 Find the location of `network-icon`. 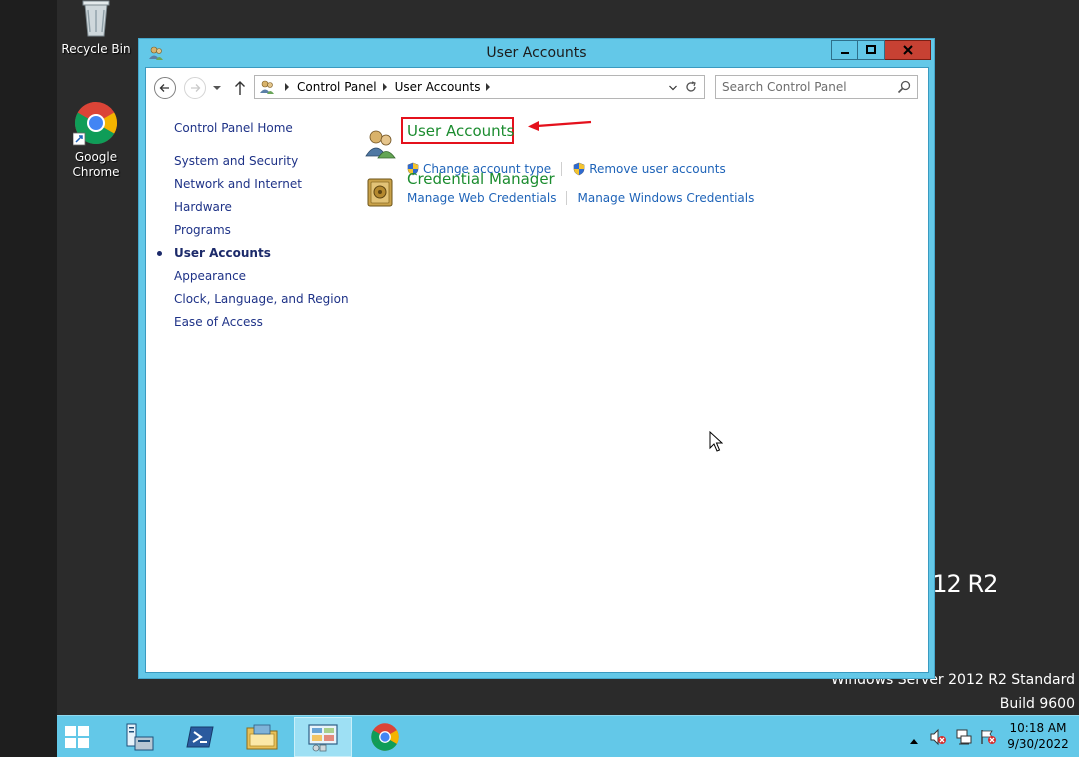

network-icon is located at coordinates (964, 737).